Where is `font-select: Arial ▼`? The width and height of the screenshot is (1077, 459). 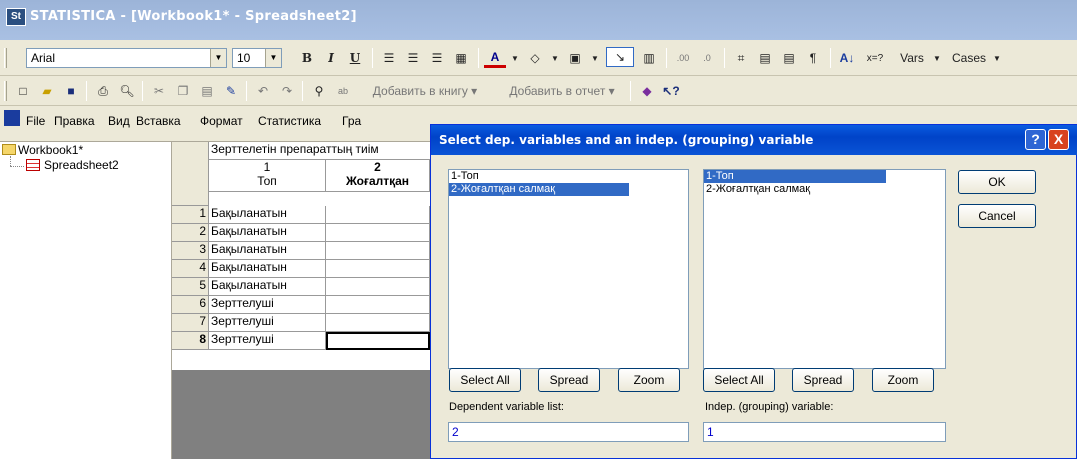 font-select: Arial ▼ is located at coordinates (126, 58).